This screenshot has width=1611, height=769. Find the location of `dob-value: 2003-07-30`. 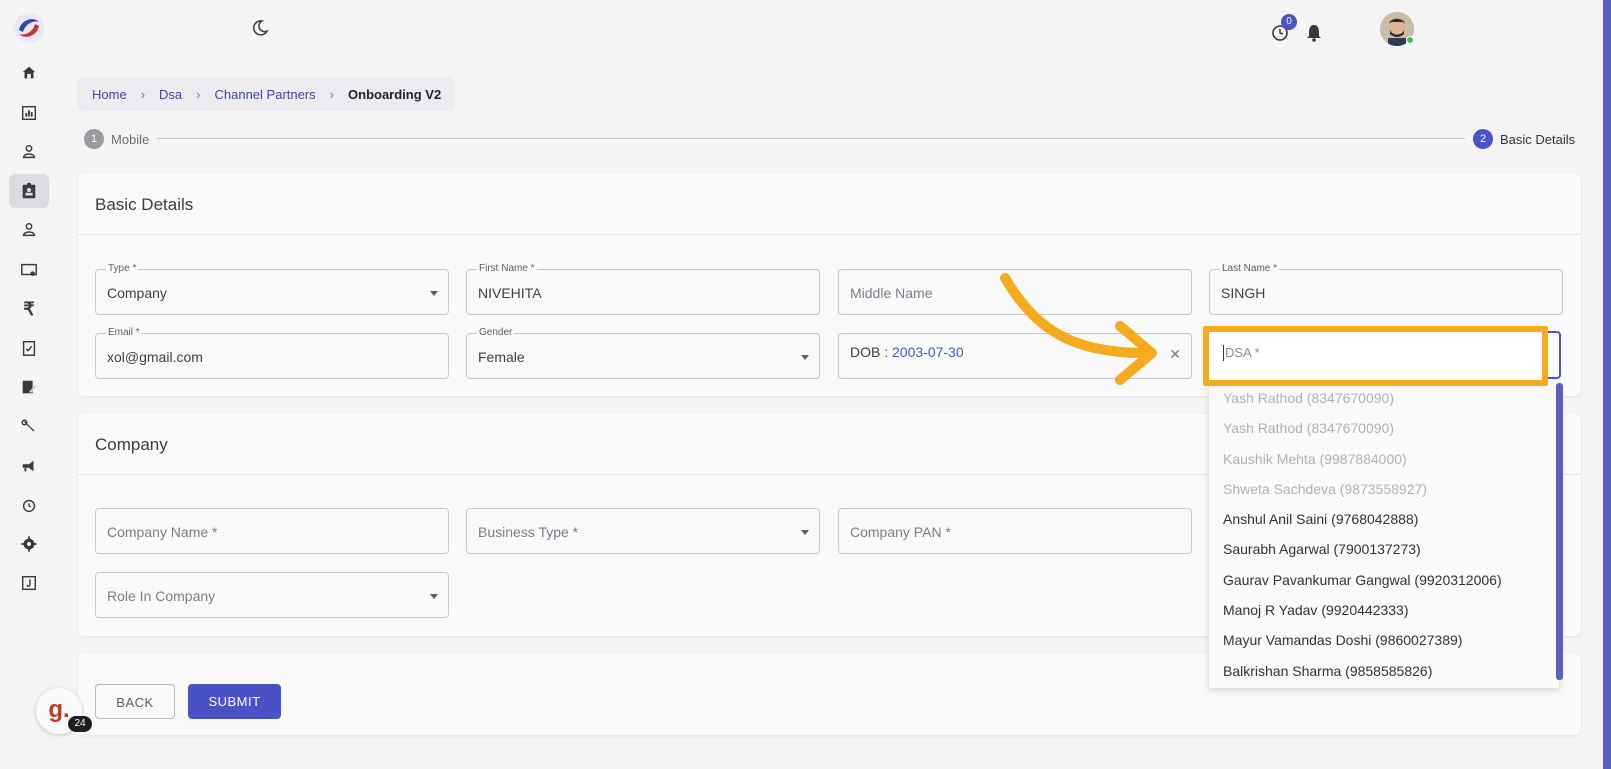

dob-value: 2003-07-30 is located at coordinates (928, 352).